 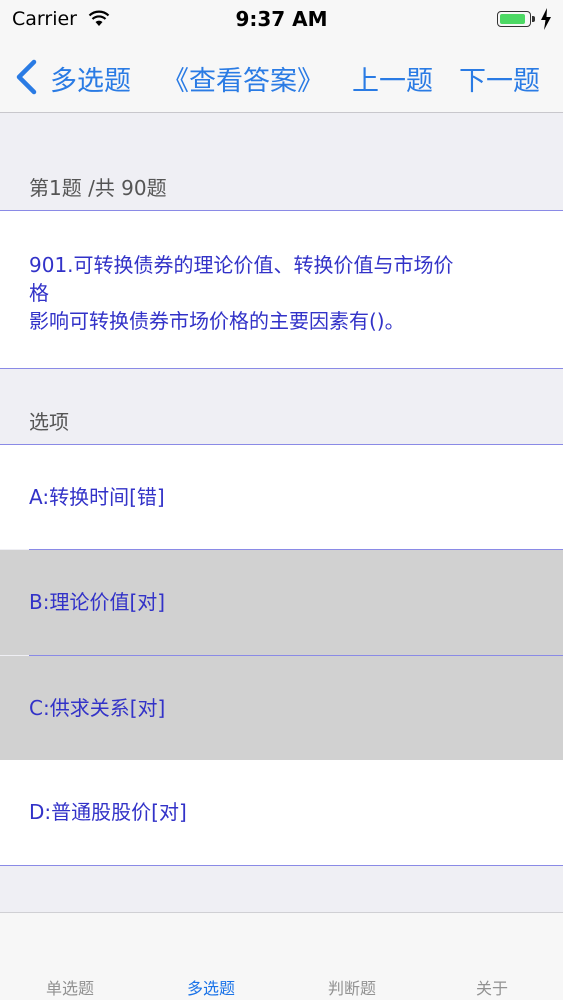 What do you see at coordinates (392, 78) in the screenshot?
I see `prev-question-button: 上一题` at bounding box center [392, 78].